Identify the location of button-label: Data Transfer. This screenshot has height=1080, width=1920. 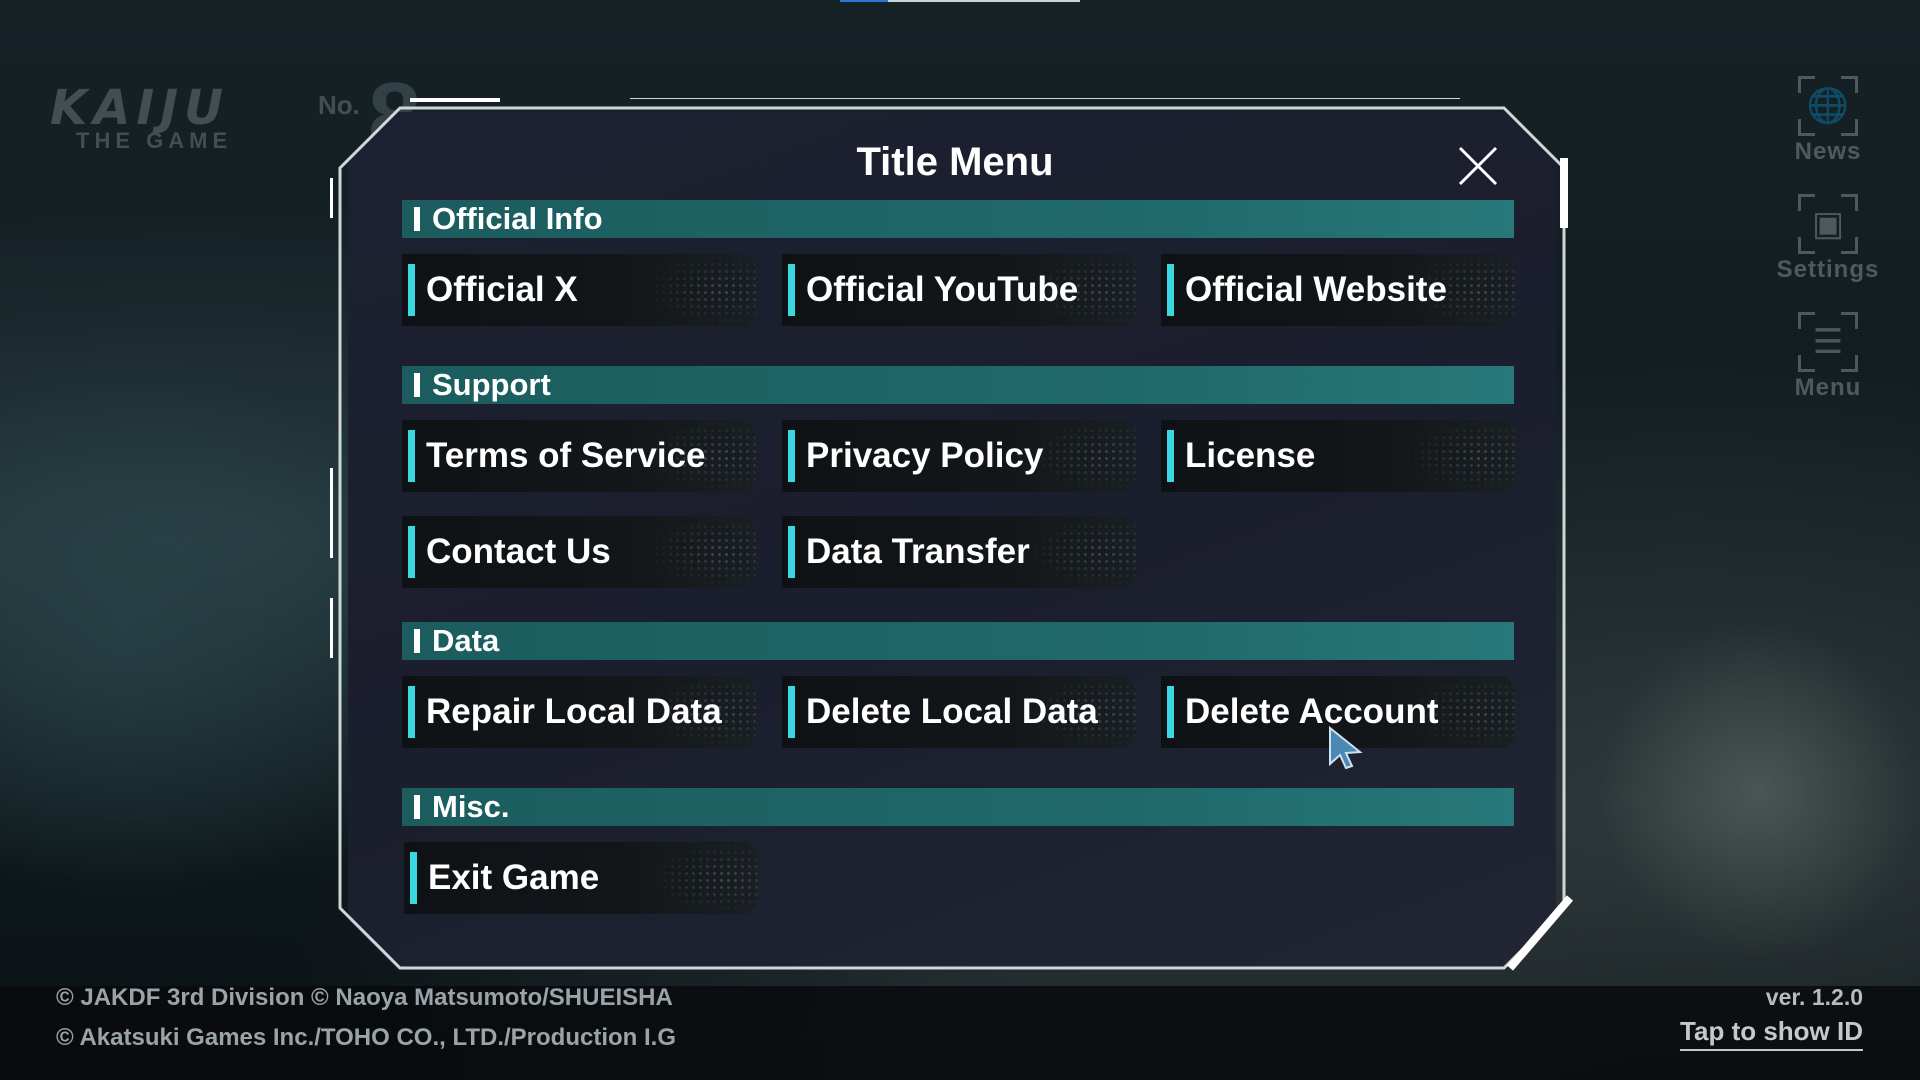
(918, 551).